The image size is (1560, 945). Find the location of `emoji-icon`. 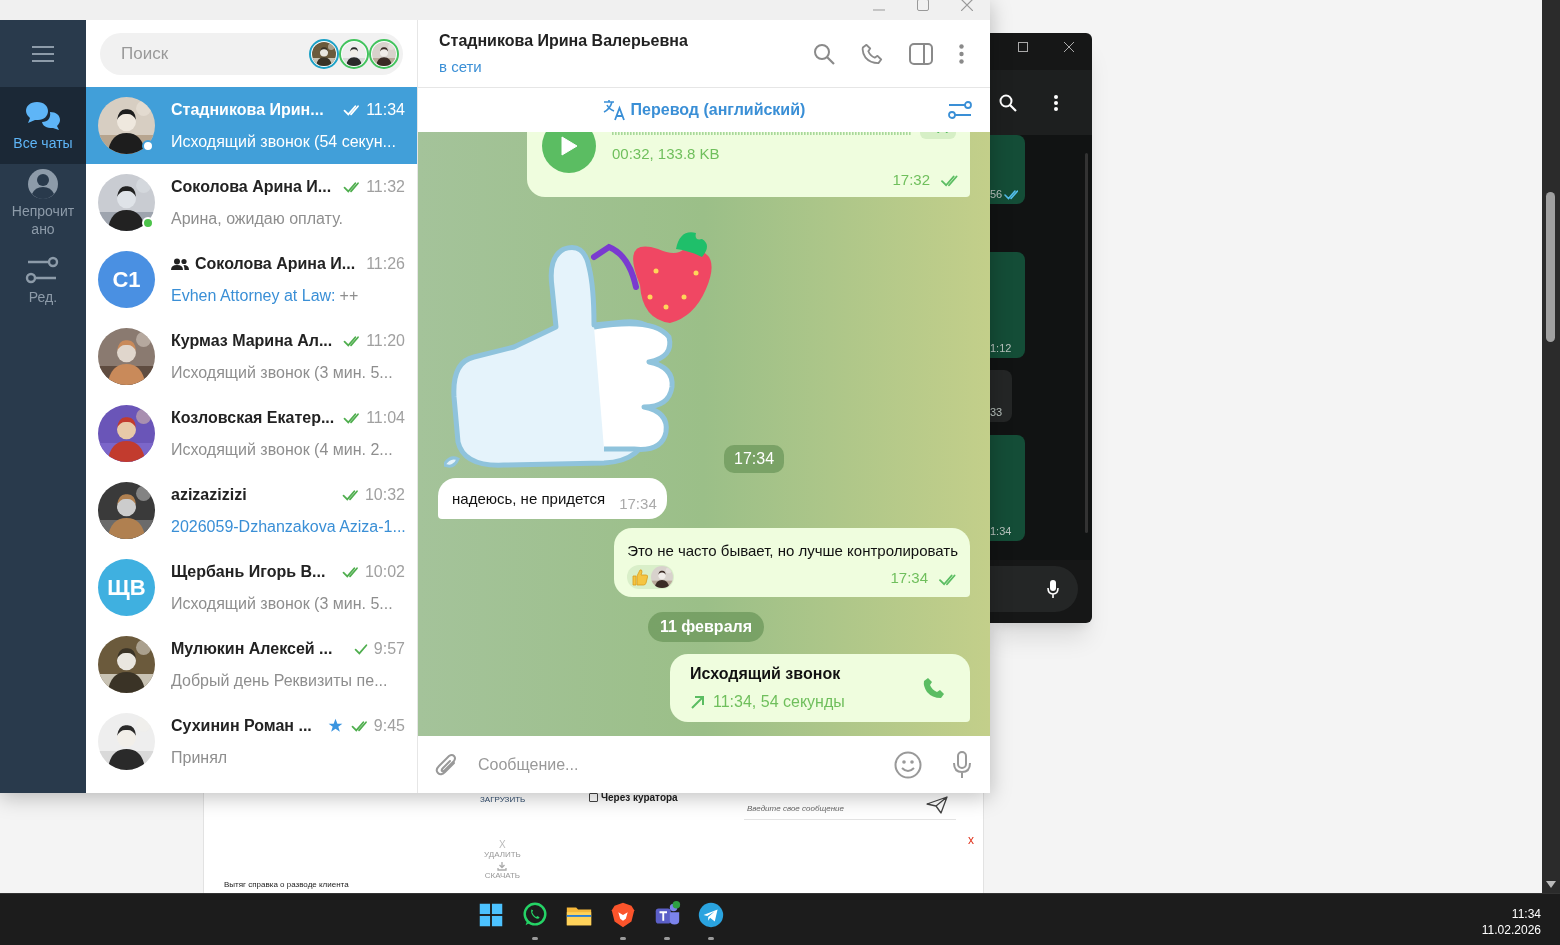

emoji-icon is located at coordinates (908, 764).